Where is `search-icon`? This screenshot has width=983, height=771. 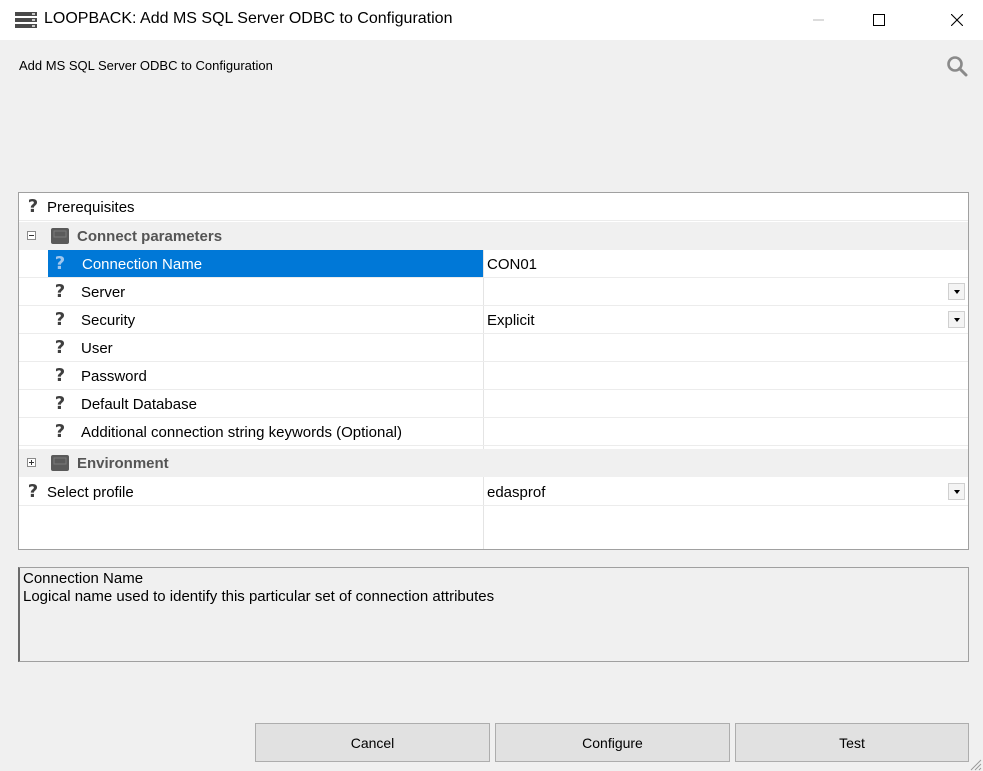
search-icon is located at coordinates (957, 66).